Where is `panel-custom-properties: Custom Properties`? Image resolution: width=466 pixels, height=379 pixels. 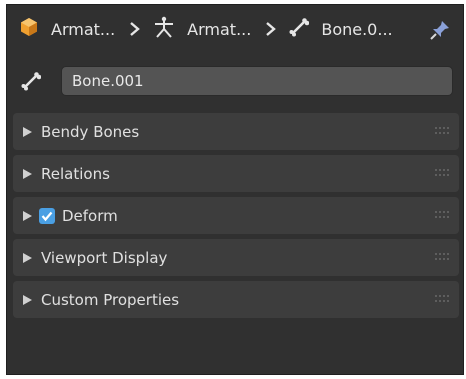 panel-custom-properties: Custom Properties is located at coordinates (236, 299).